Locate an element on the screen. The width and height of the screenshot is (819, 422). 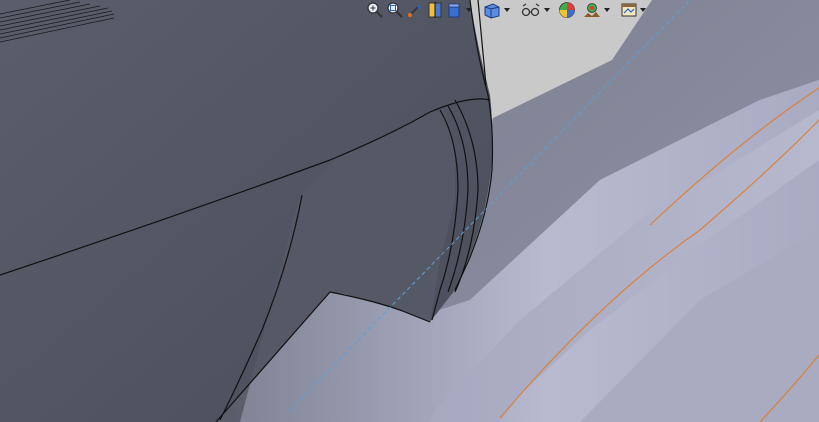
view-orientation-icon is located at coordinates (454, 10).